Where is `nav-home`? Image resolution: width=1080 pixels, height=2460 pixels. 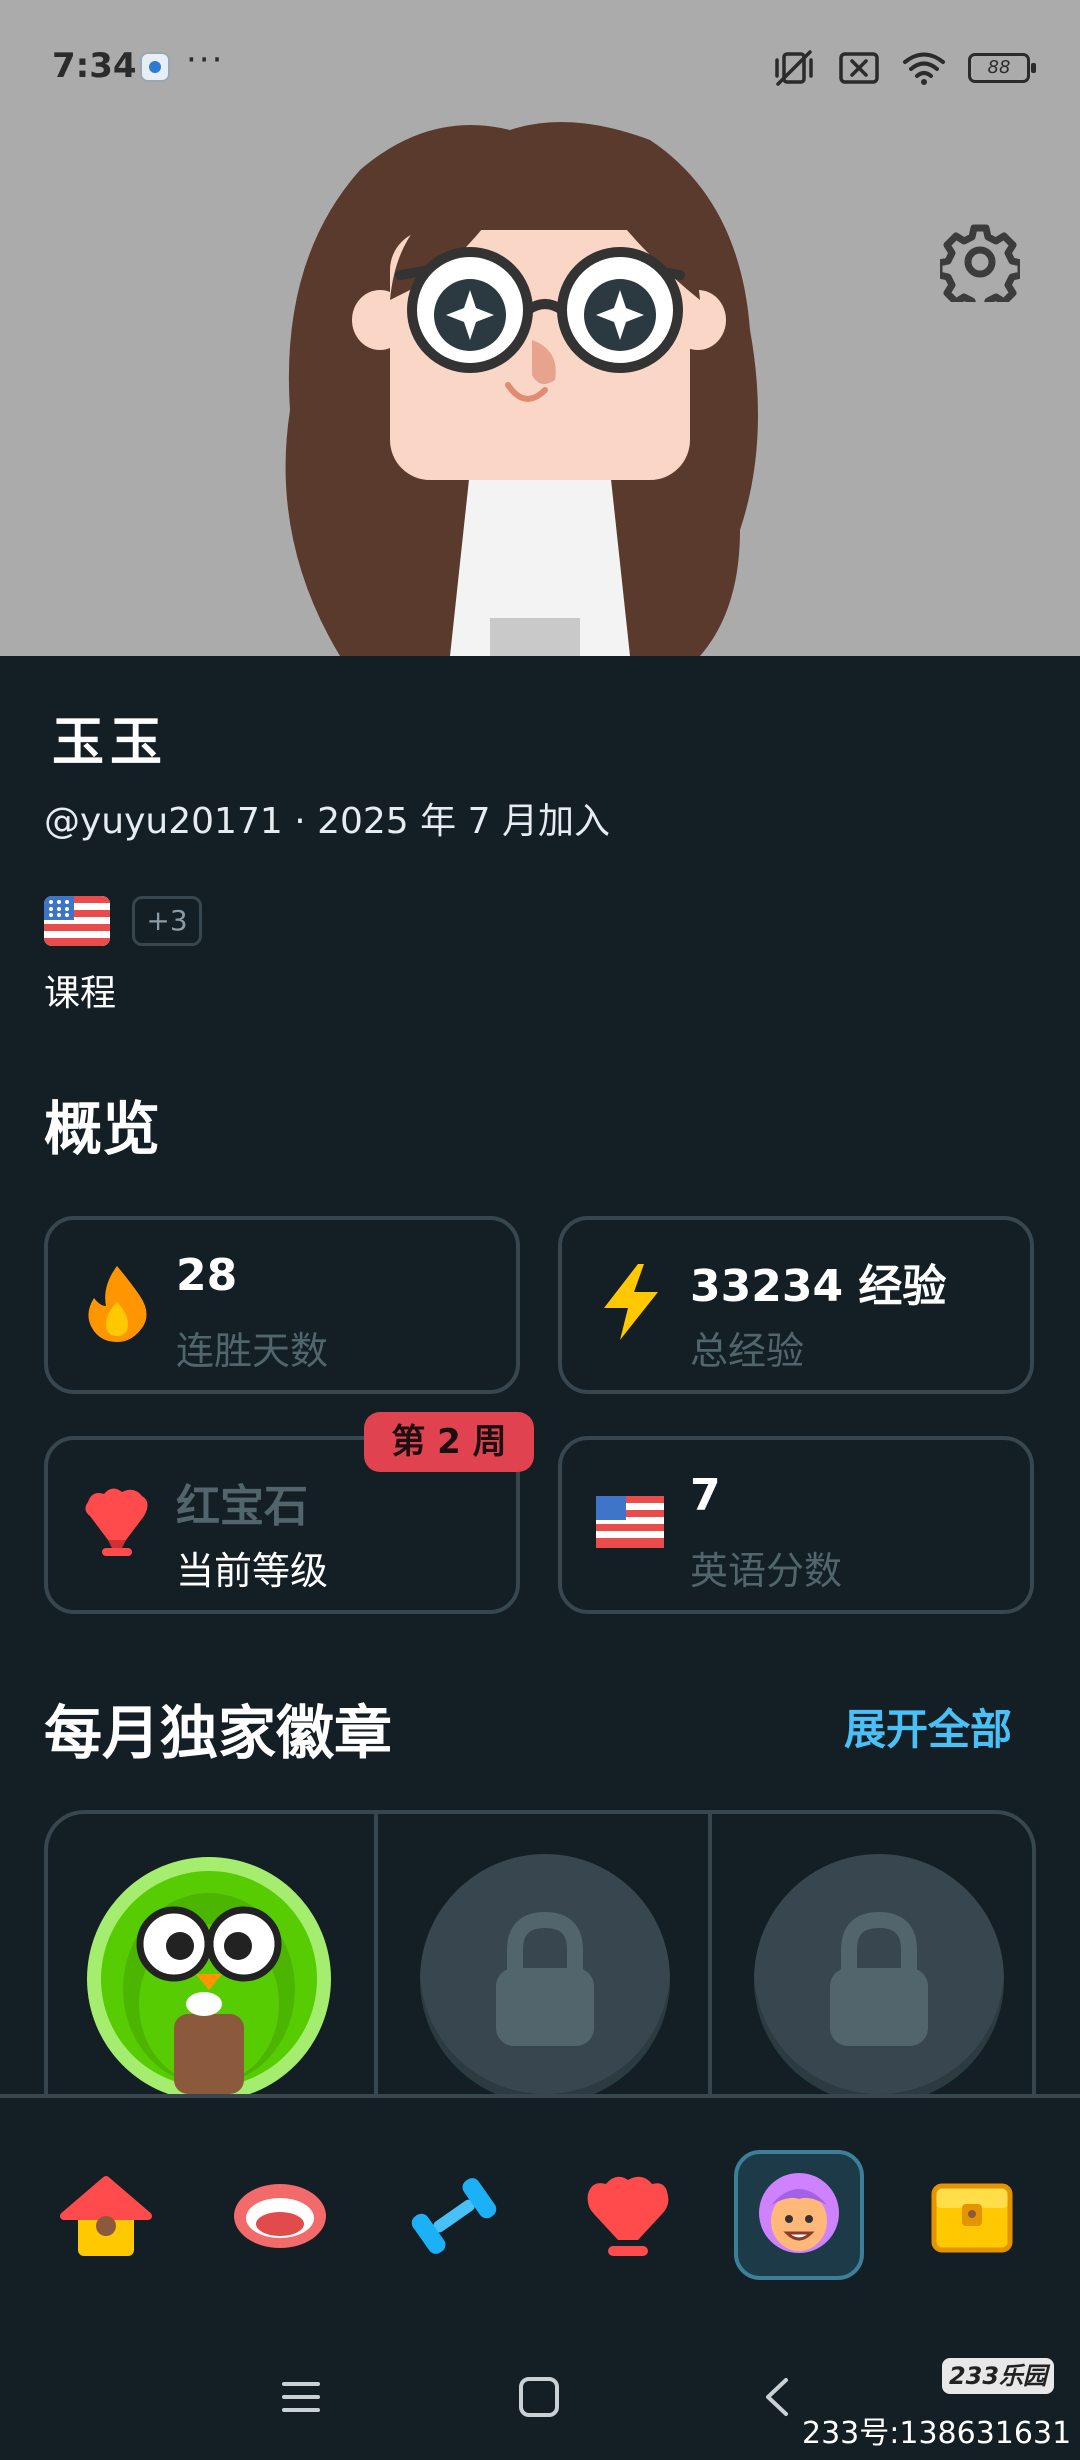 nav-home is located at coordinates (106, 2216).